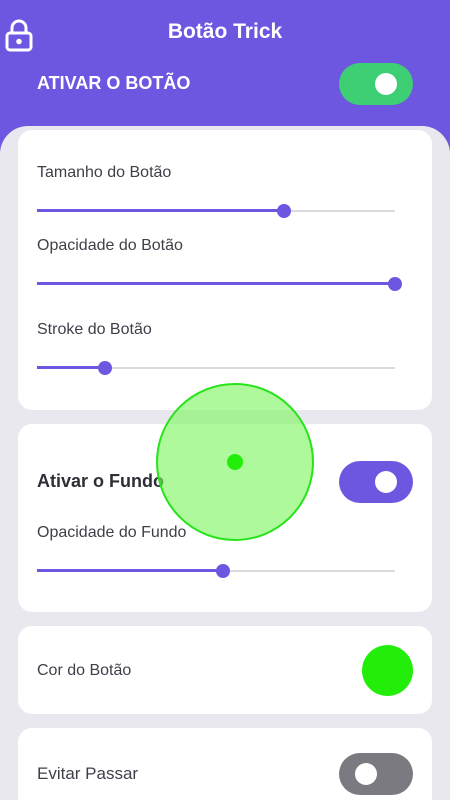  What do you see at coordinates (216, 211) in the screenshot?
I see `button-size-slider` at bounding box center [216, 211].